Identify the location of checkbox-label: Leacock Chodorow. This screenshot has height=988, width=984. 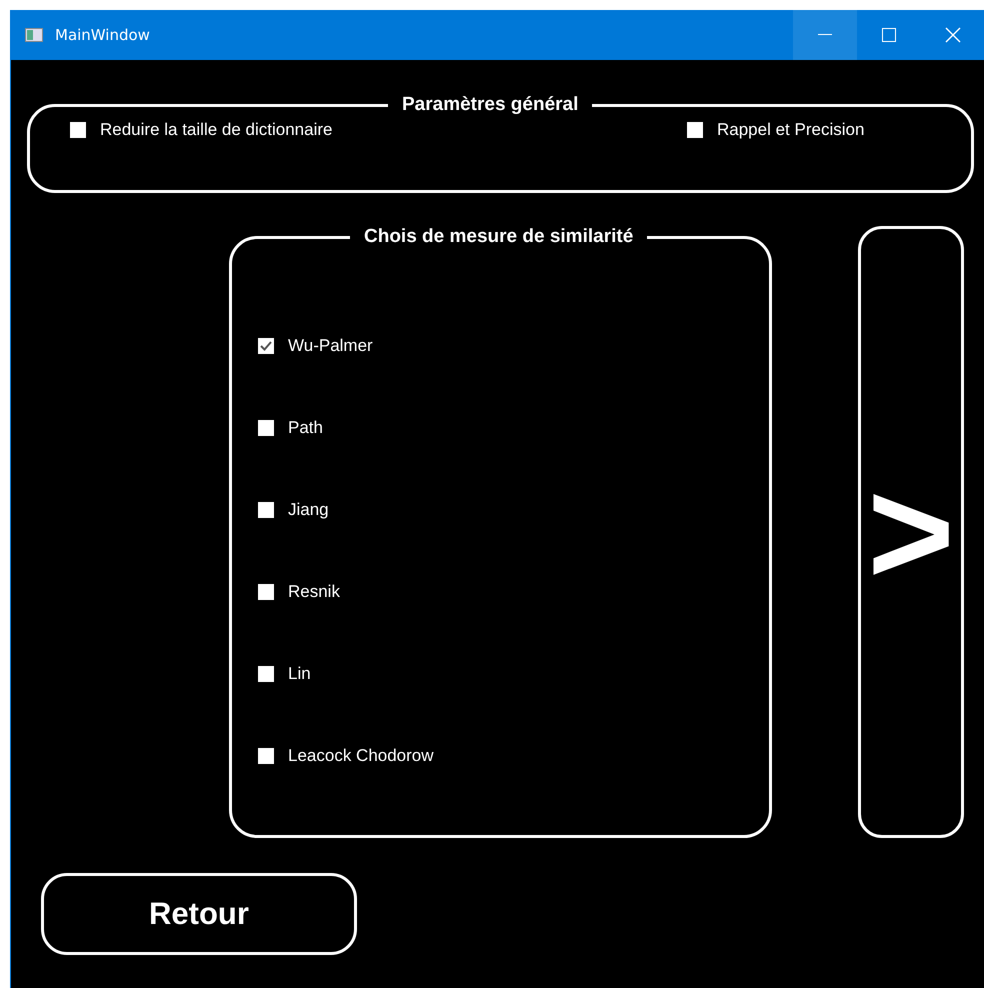
(361, 756).